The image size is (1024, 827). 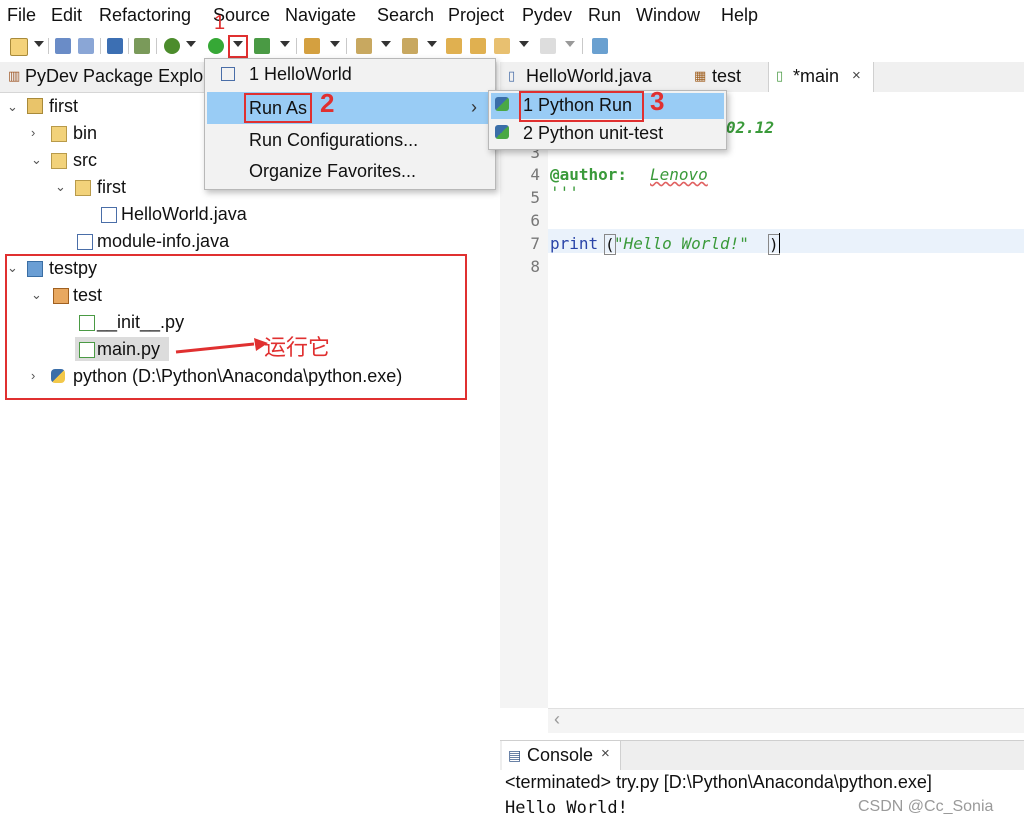 I want to click on java-file-icon: ▯, so click(x=512, y=75).